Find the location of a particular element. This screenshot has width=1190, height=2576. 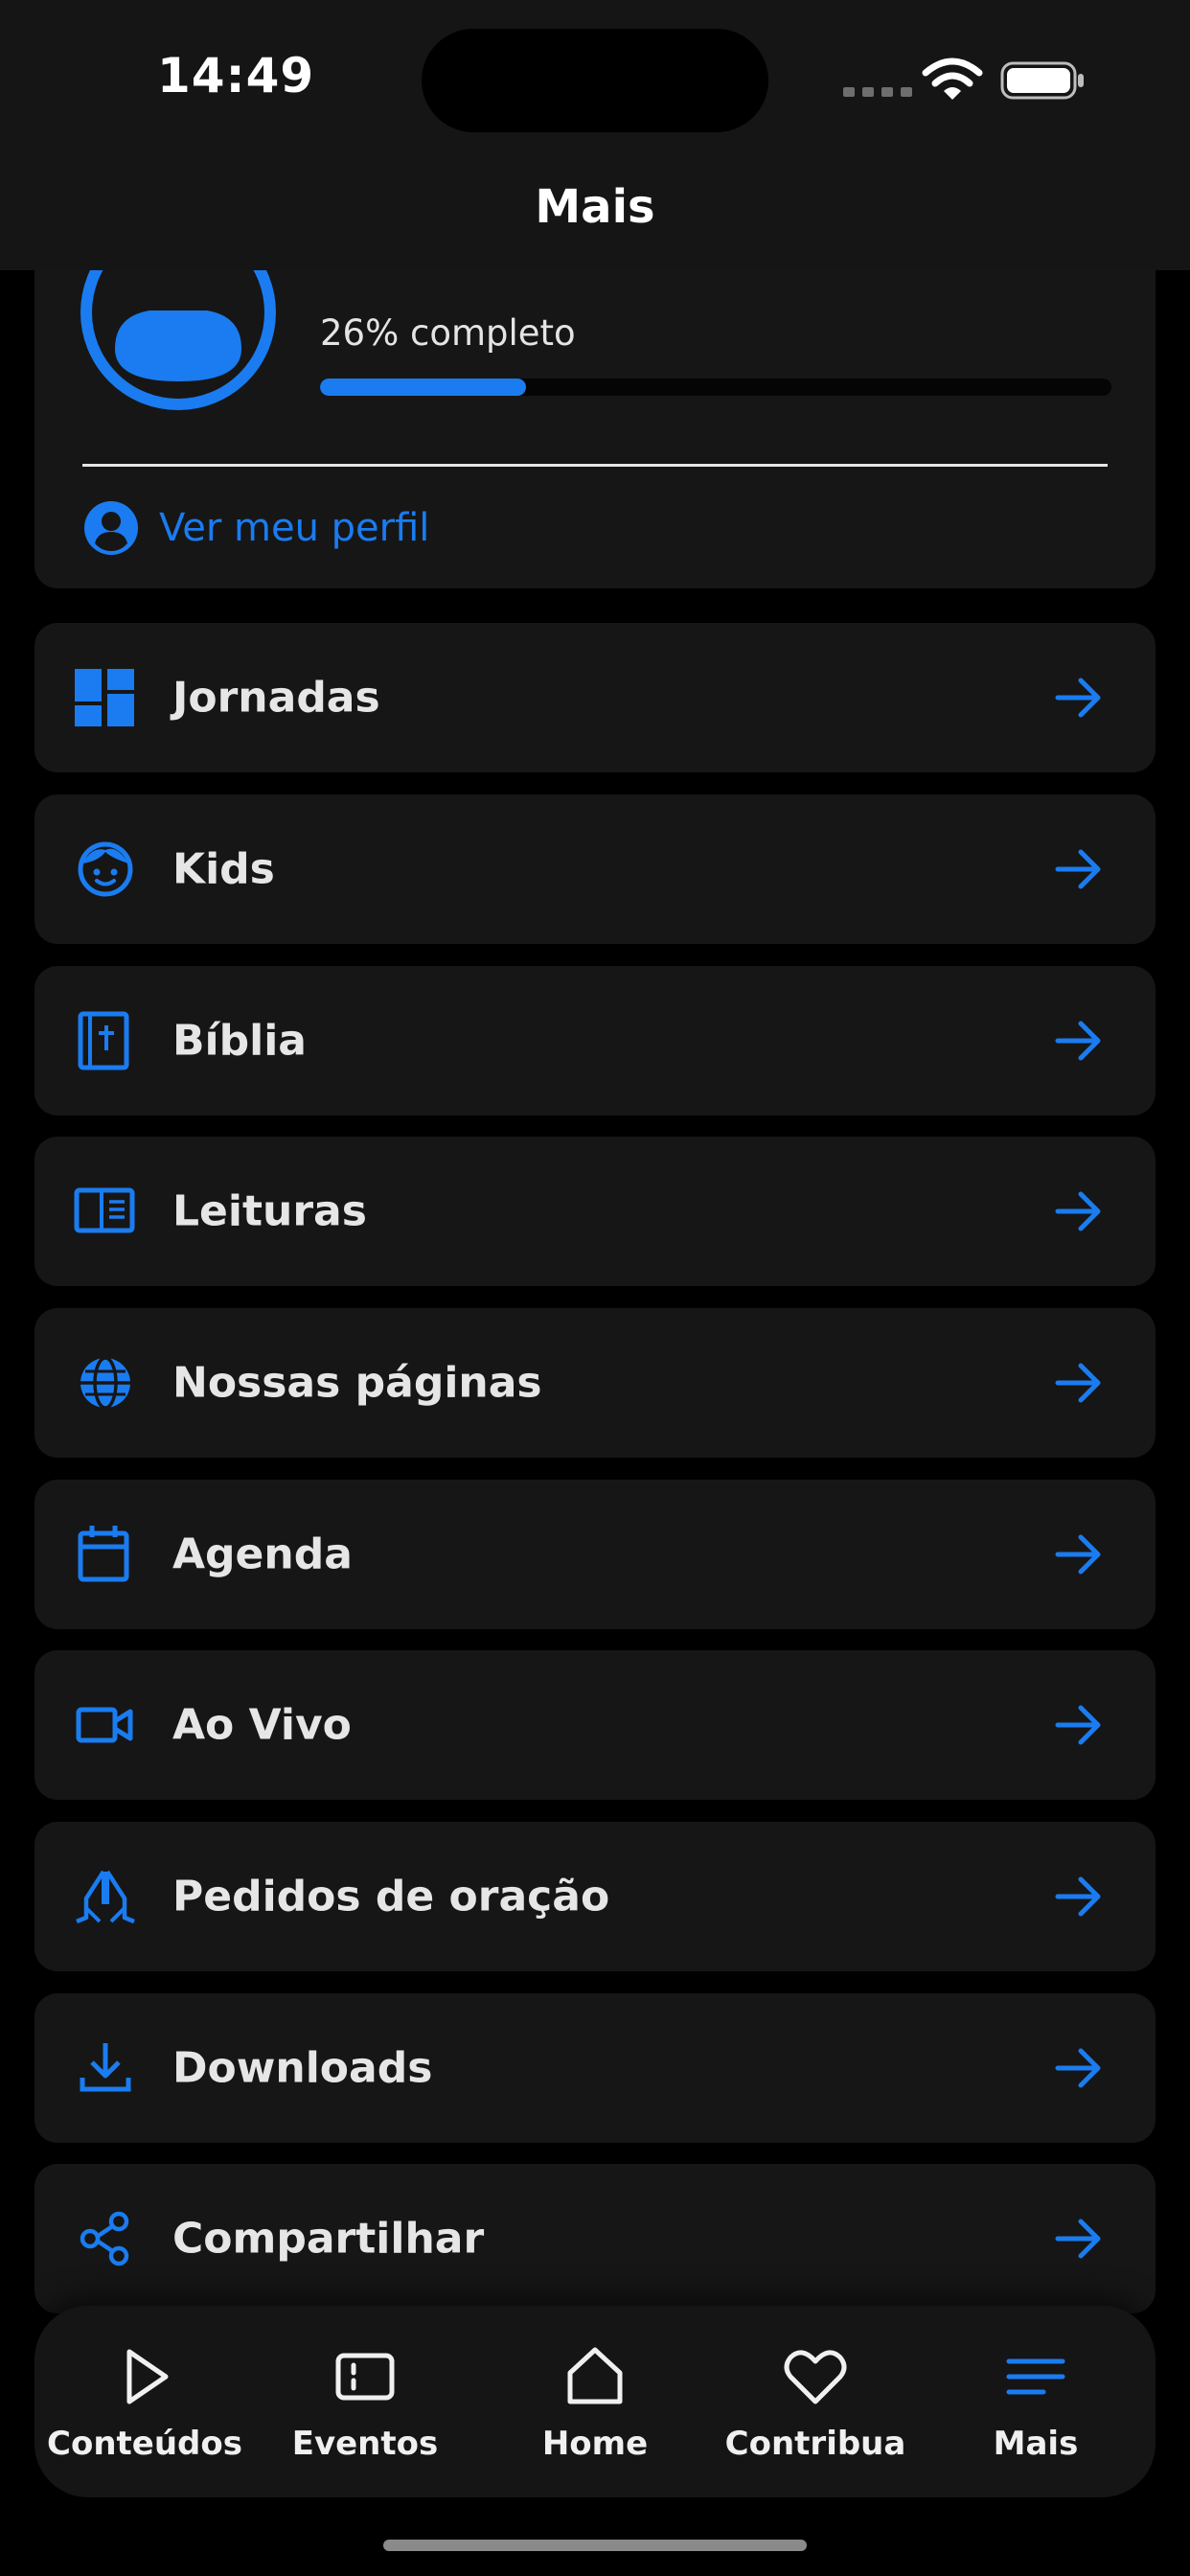

profile-divider is located at coordinates (595, 466).